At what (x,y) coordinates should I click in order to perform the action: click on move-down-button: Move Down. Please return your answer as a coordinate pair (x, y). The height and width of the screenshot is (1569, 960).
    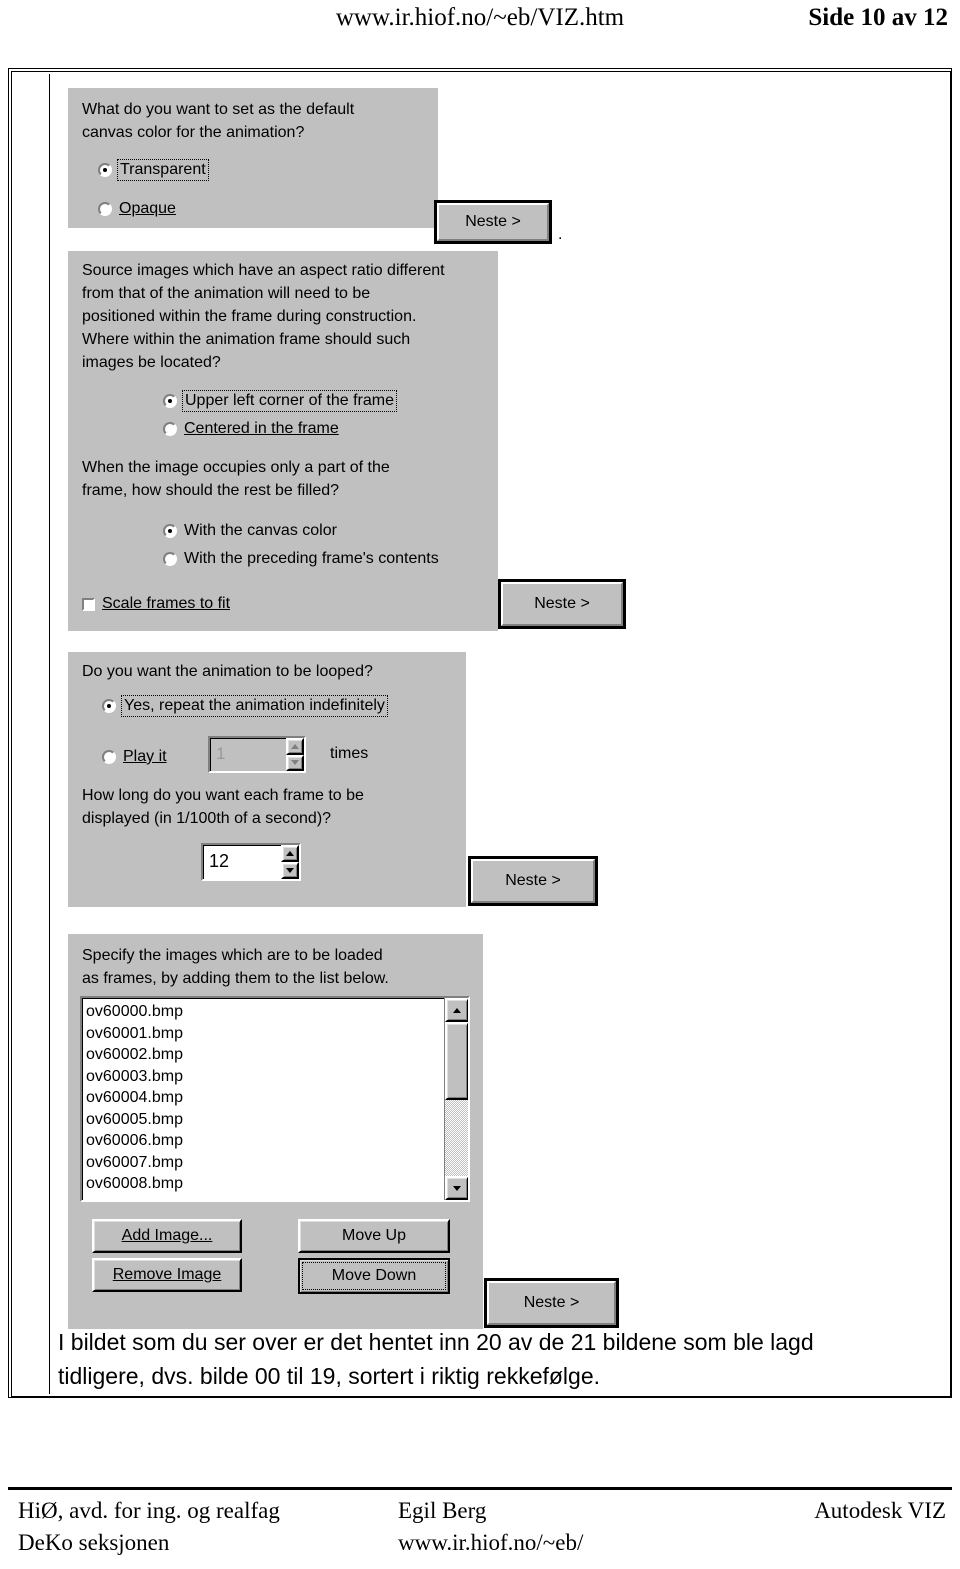
    Looking at the image, I should click on (374, 1276).